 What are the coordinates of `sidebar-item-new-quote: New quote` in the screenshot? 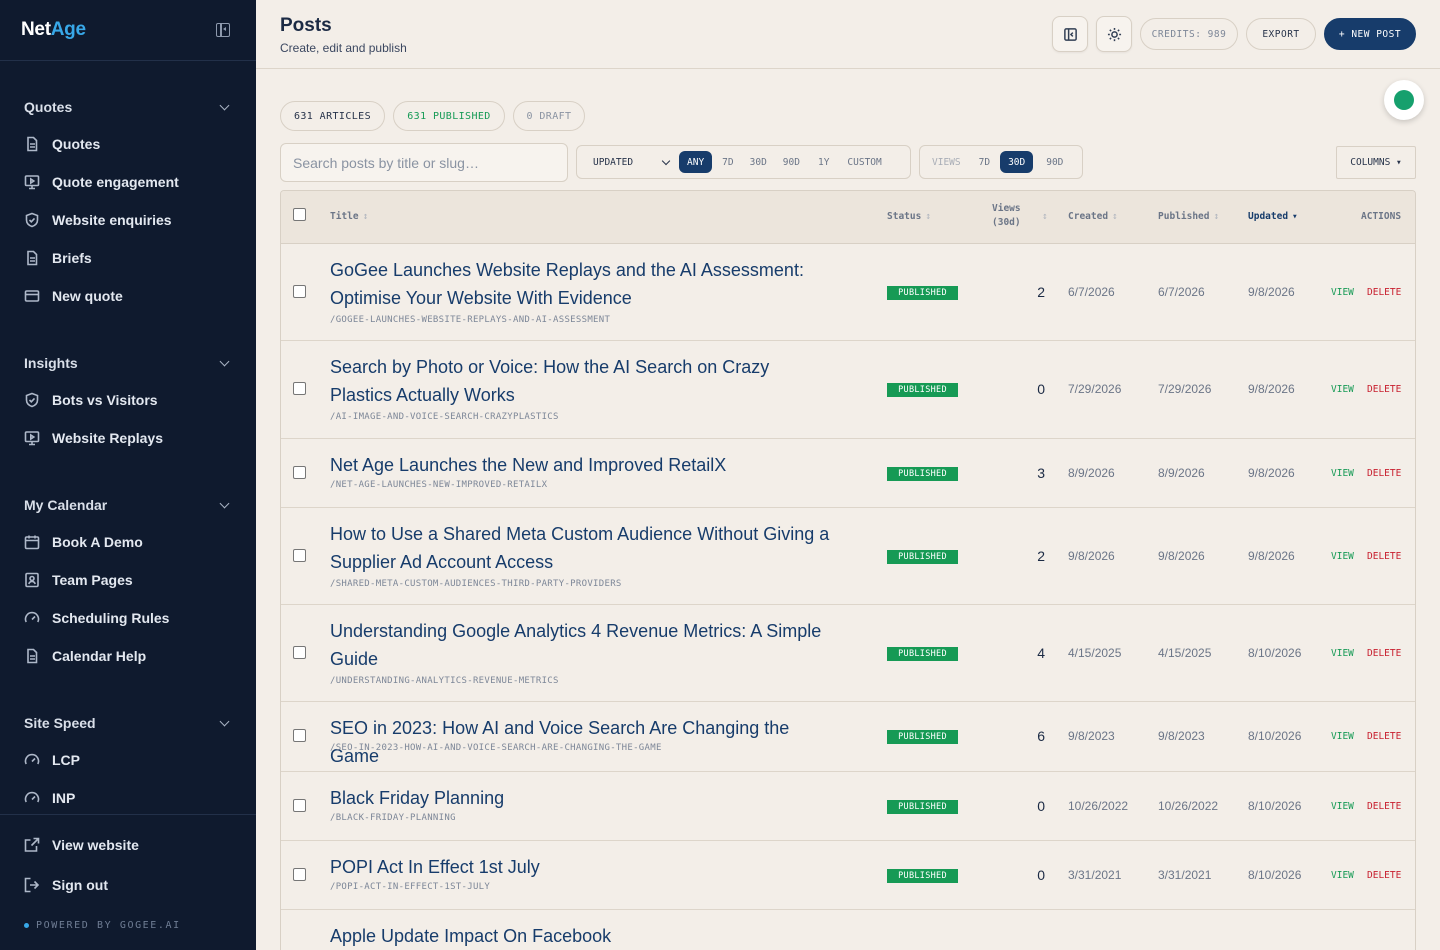 It's located at (128, 296).